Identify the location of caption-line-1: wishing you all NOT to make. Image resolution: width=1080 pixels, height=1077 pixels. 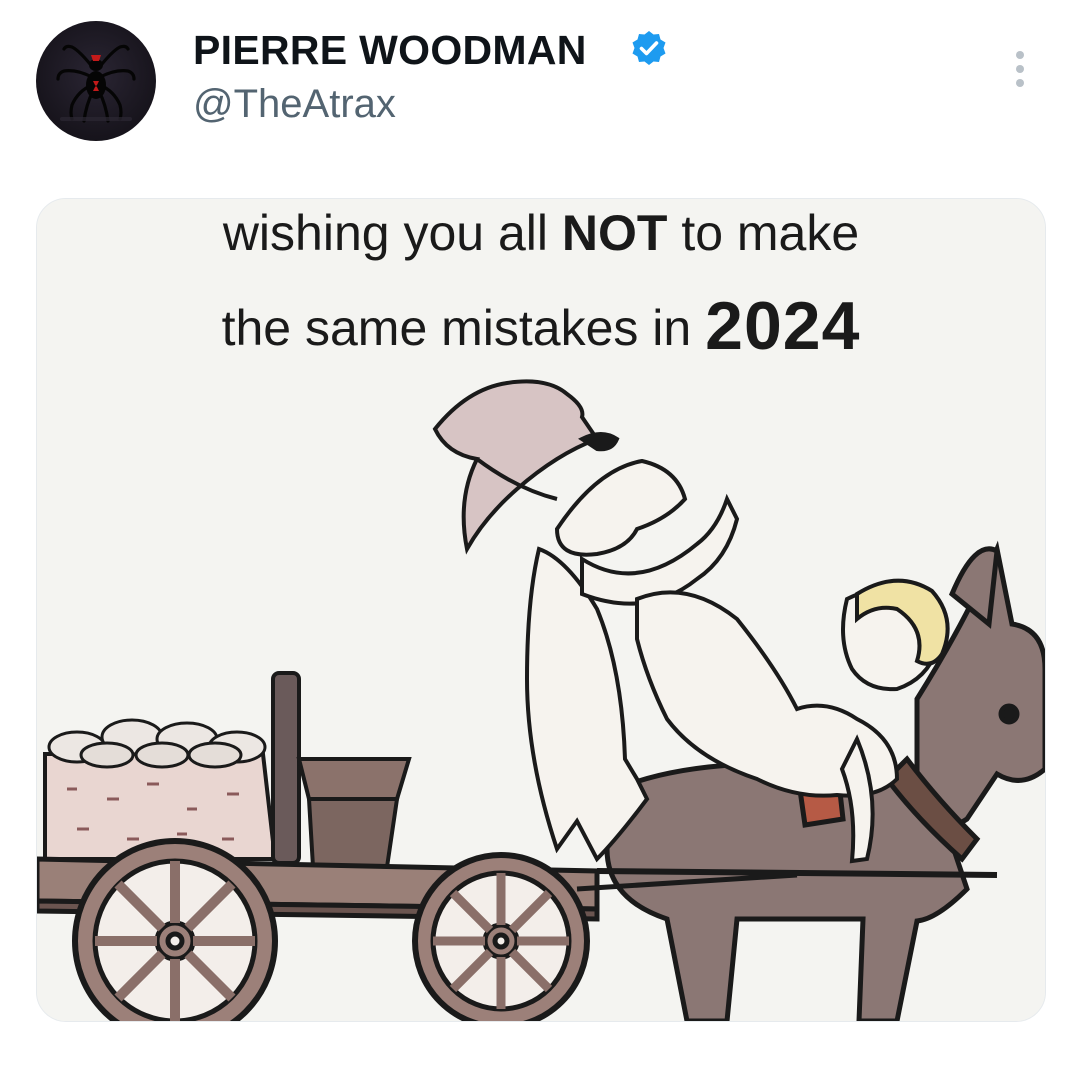
(541, 233).